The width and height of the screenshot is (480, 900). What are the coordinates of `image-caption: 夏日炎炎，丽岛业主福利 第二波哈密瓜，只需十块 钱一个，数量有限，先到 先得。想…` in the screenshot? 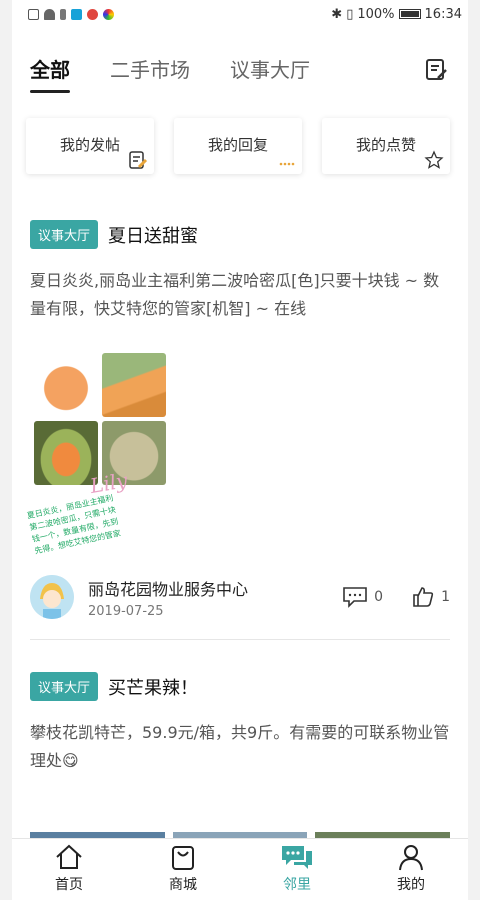 It's located at (74, 524).